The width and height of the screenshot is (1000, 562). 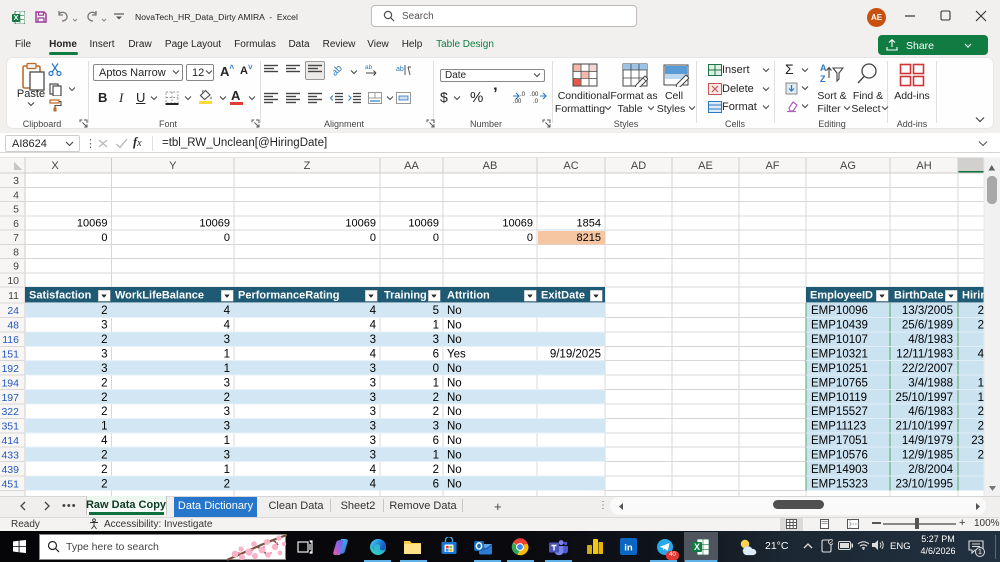 What do you see at coordinates (10, 340) in the screenshot?
I see `svg-text: 116` at bounding box center [10, 340].